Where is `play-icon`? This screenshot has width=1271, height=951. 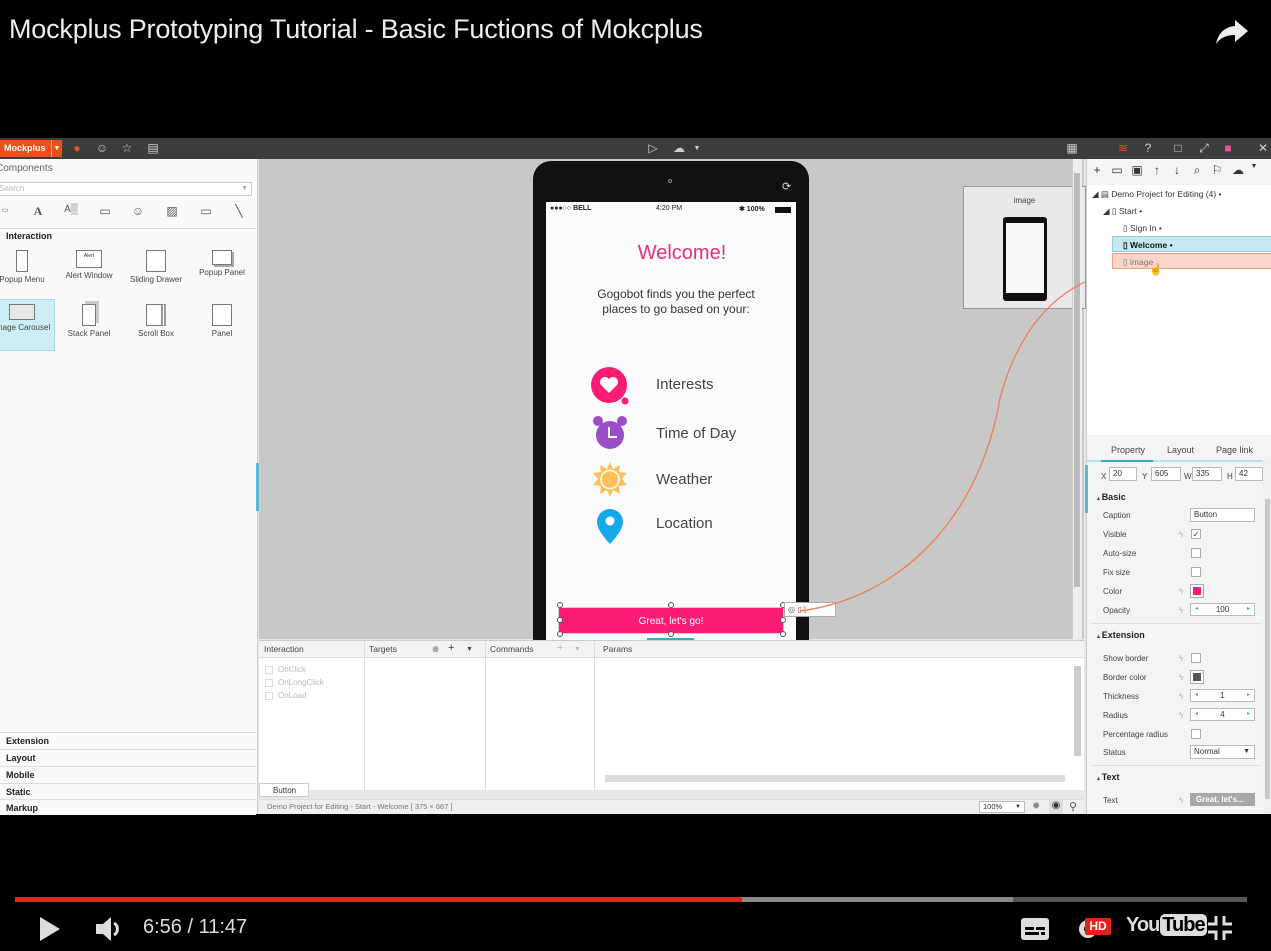 play-icon is located at coordinates (50, 929).